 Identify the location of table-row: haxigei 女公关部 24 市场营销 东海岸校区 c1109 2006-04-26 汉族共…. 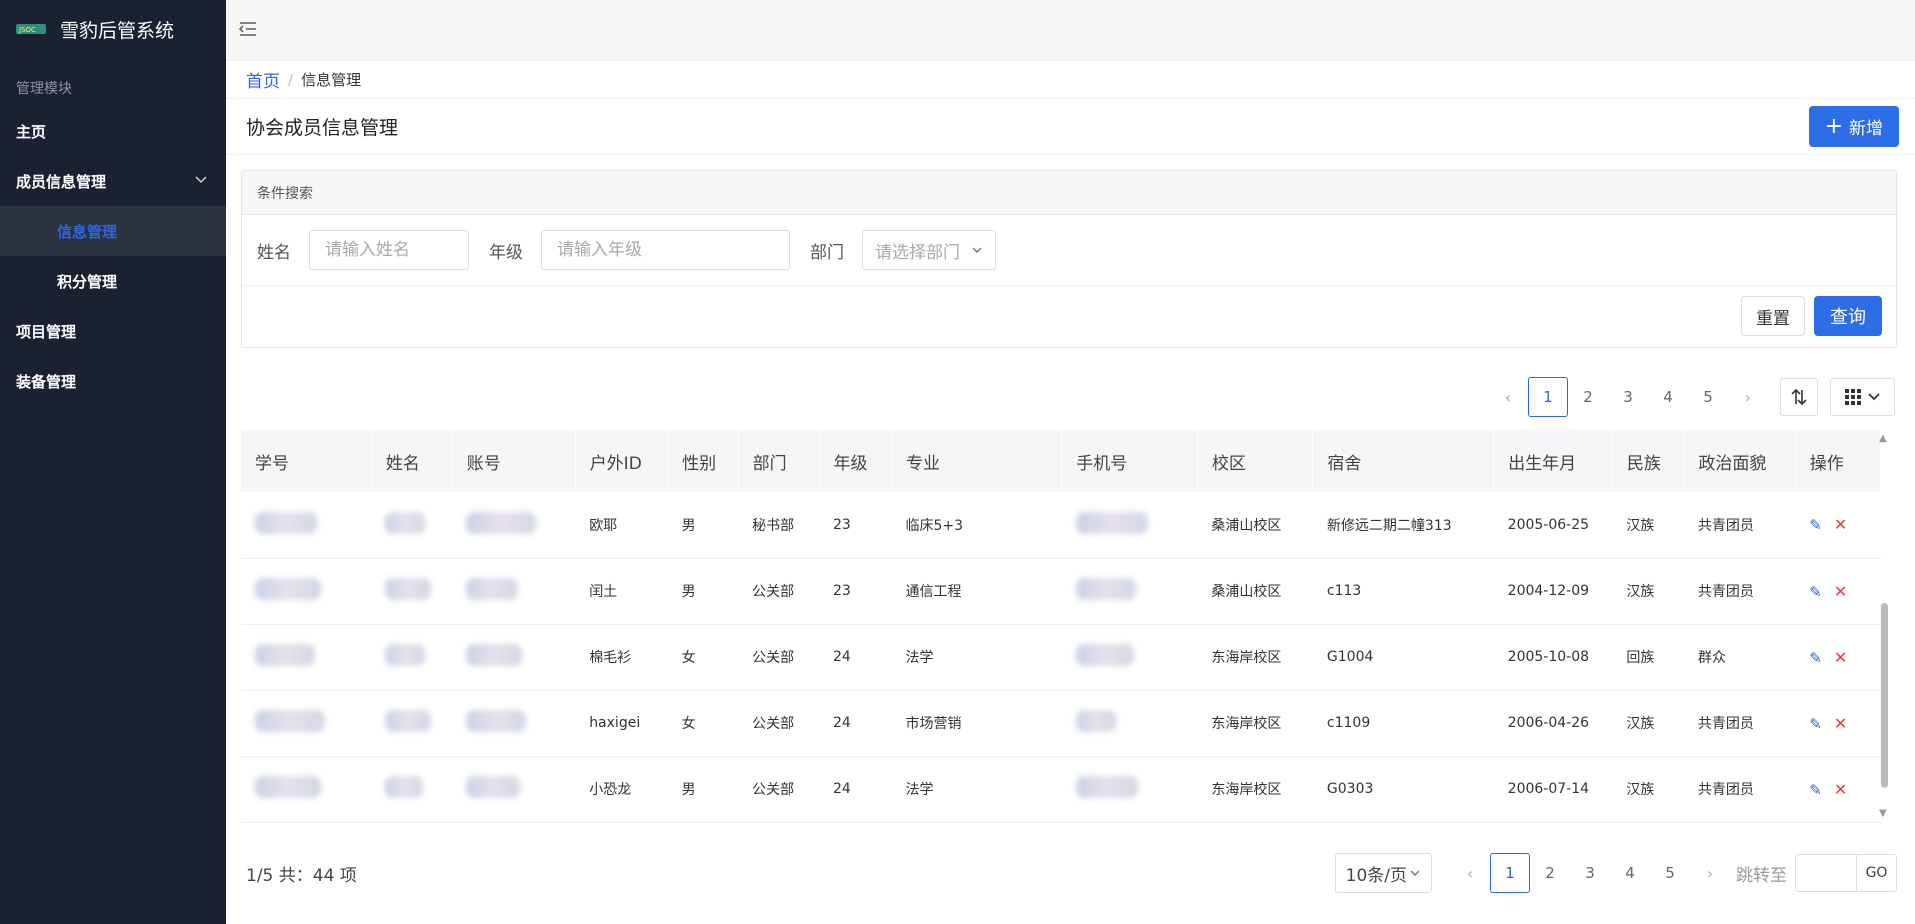
(1061, 723).